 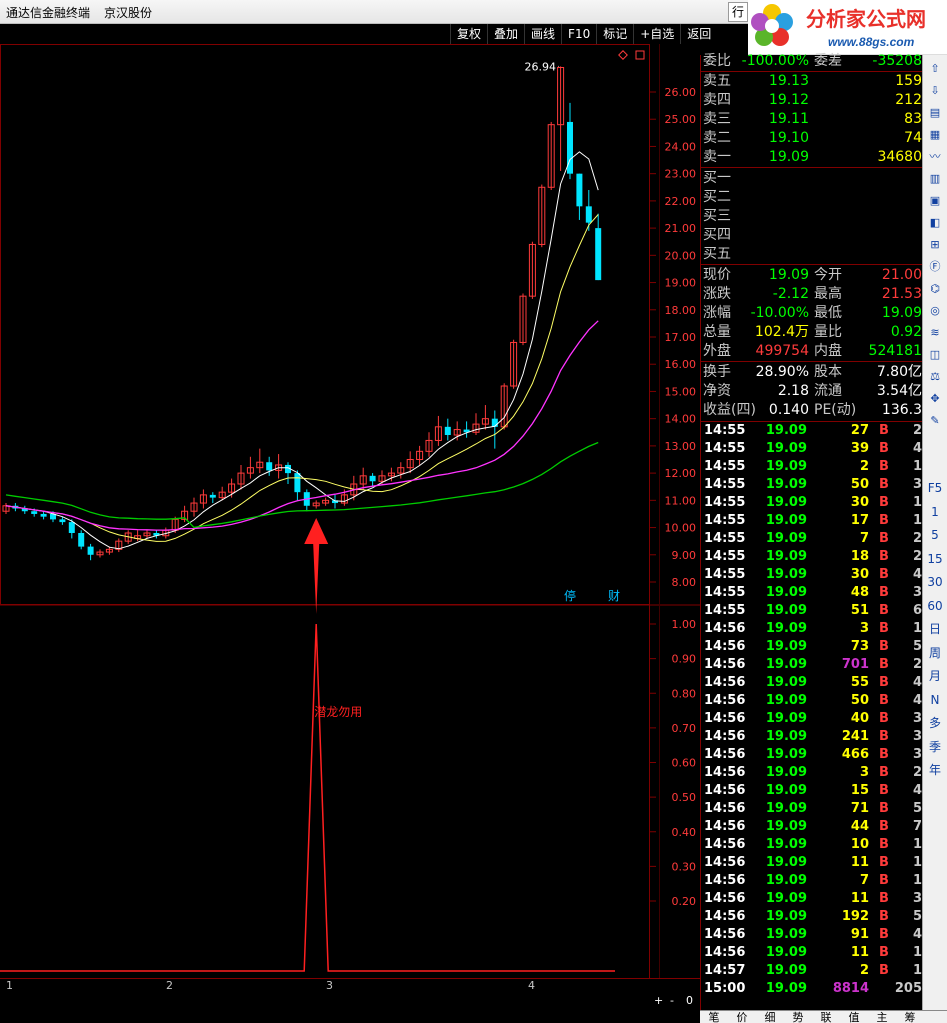 I want to click on tick-row: 14:56 19.09 50 B 4, so click(x=812, y=701).